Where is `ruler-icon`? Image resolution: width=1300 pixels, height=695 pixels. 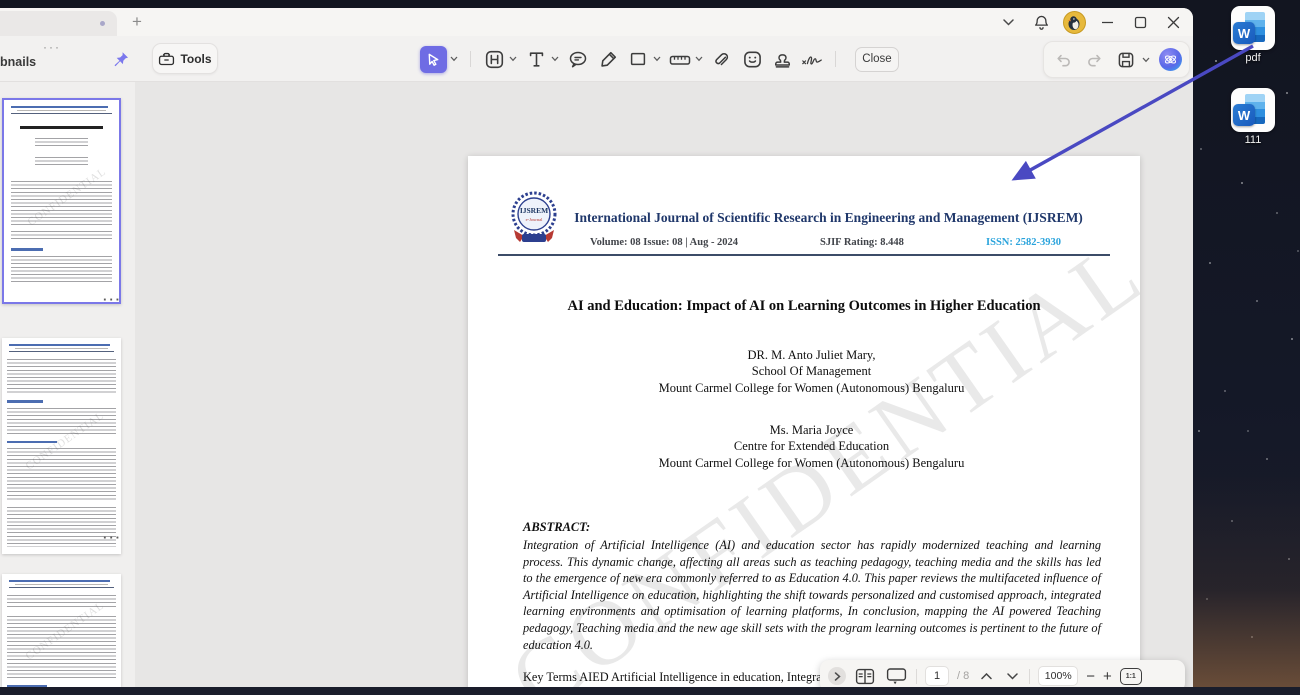
ruler-icon is located at coordinates (680, 60).